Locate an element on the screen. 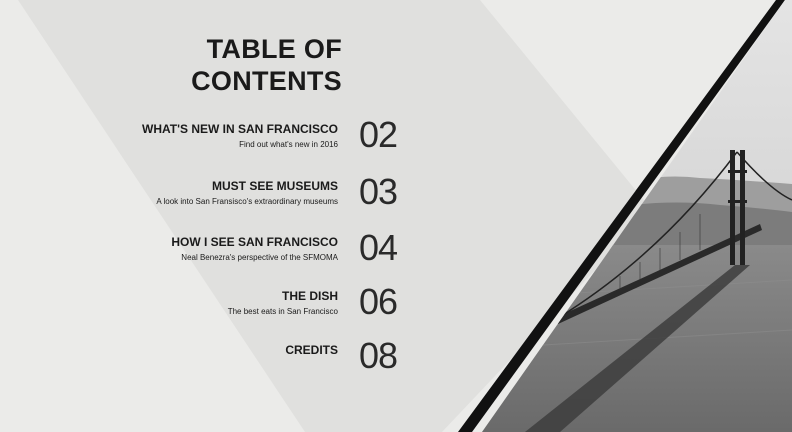 The width and height of the screenshot is (792, 432). entry-title: THE DISH is located at coordinates (309, 296).